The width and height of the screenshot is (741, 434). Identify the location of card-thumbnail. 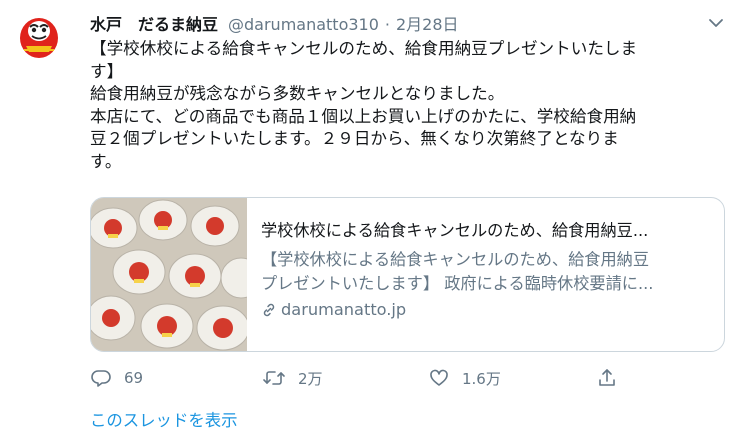
(169, 274).